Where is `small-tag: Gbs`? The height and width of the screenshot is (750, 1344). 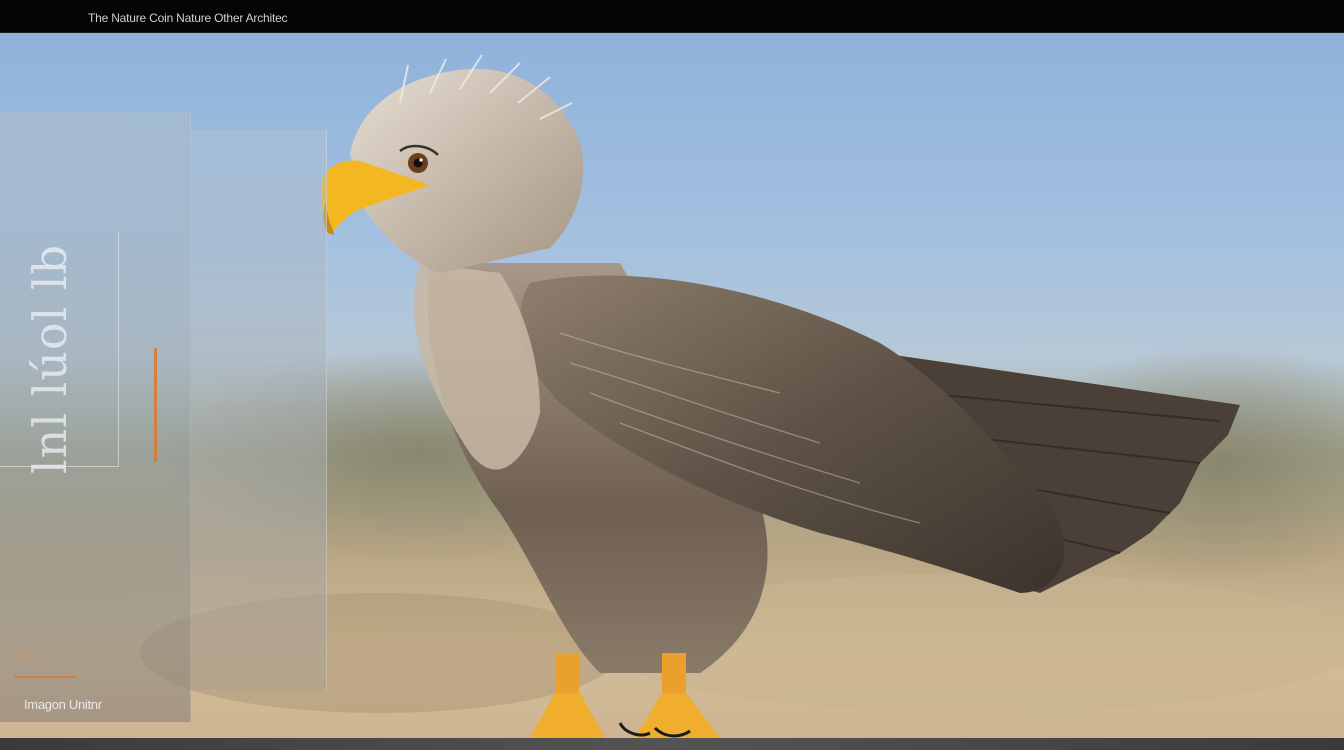
small-tag: Gbs is located at coordinates (29, 656).